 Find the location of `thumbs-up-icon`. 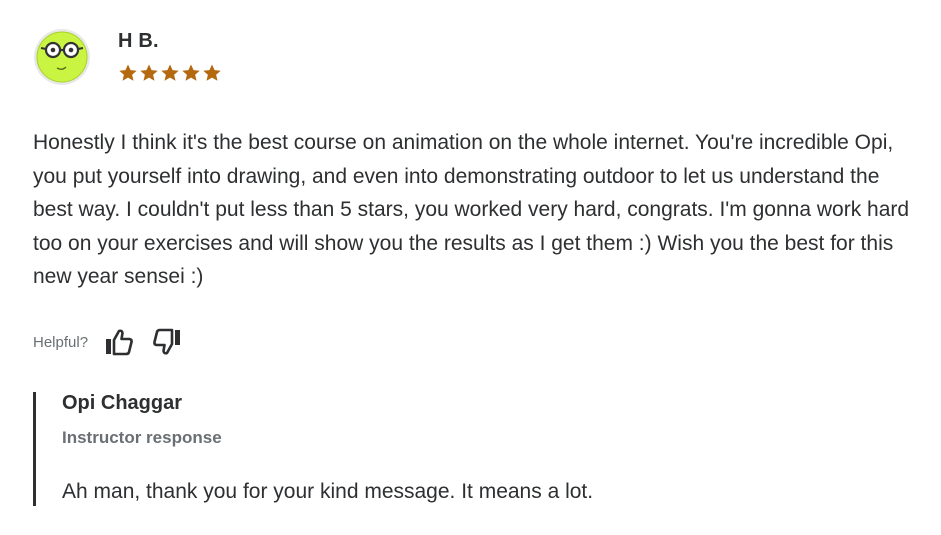

thumbs-up-icon is located at coordinates (119, 342).